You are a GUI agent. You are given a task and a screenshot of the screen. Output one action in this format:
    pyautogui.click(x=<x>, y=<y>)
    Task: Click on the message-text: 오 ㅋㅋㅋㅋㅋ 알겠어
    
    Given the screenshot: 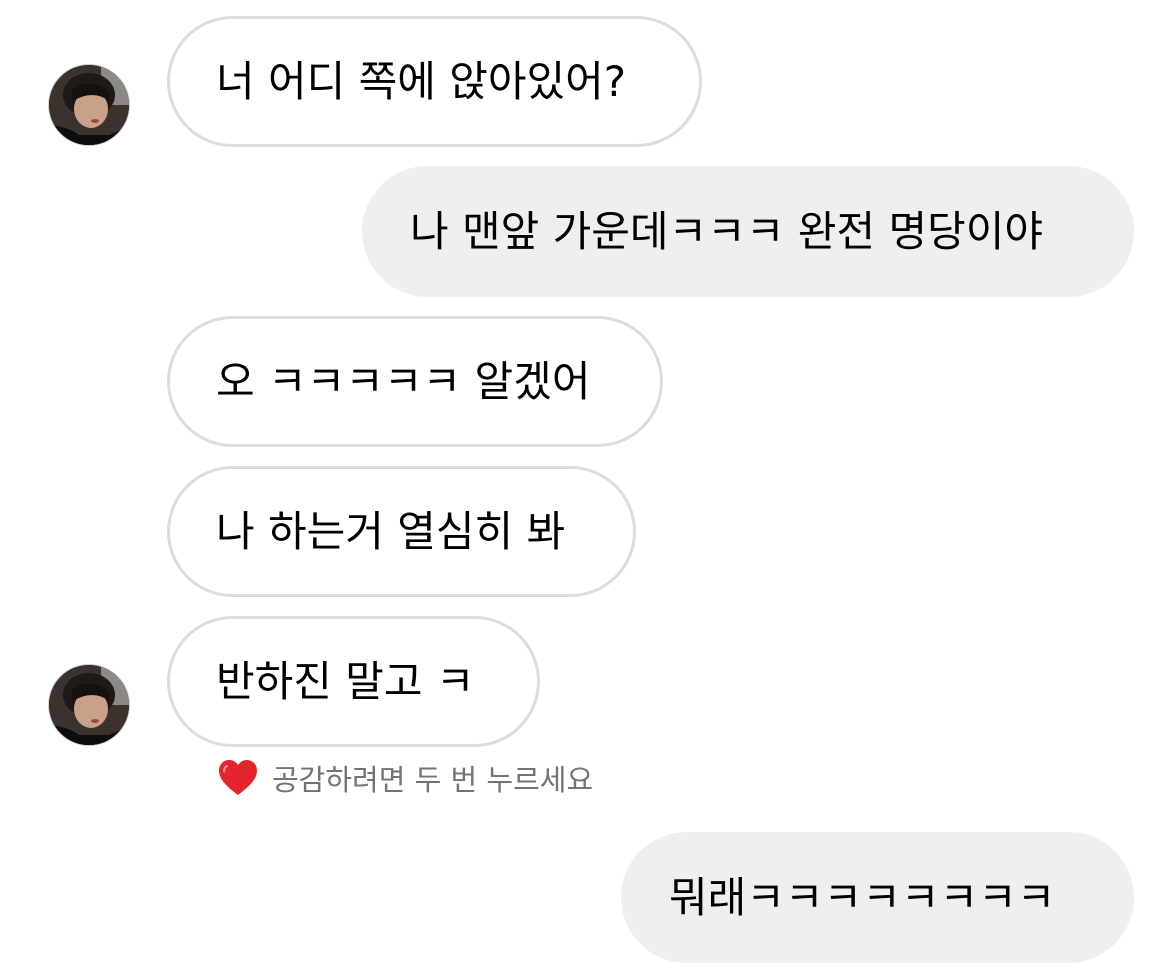 What is the action you would take?
    pyautogui.click(x=403, y=381)
    